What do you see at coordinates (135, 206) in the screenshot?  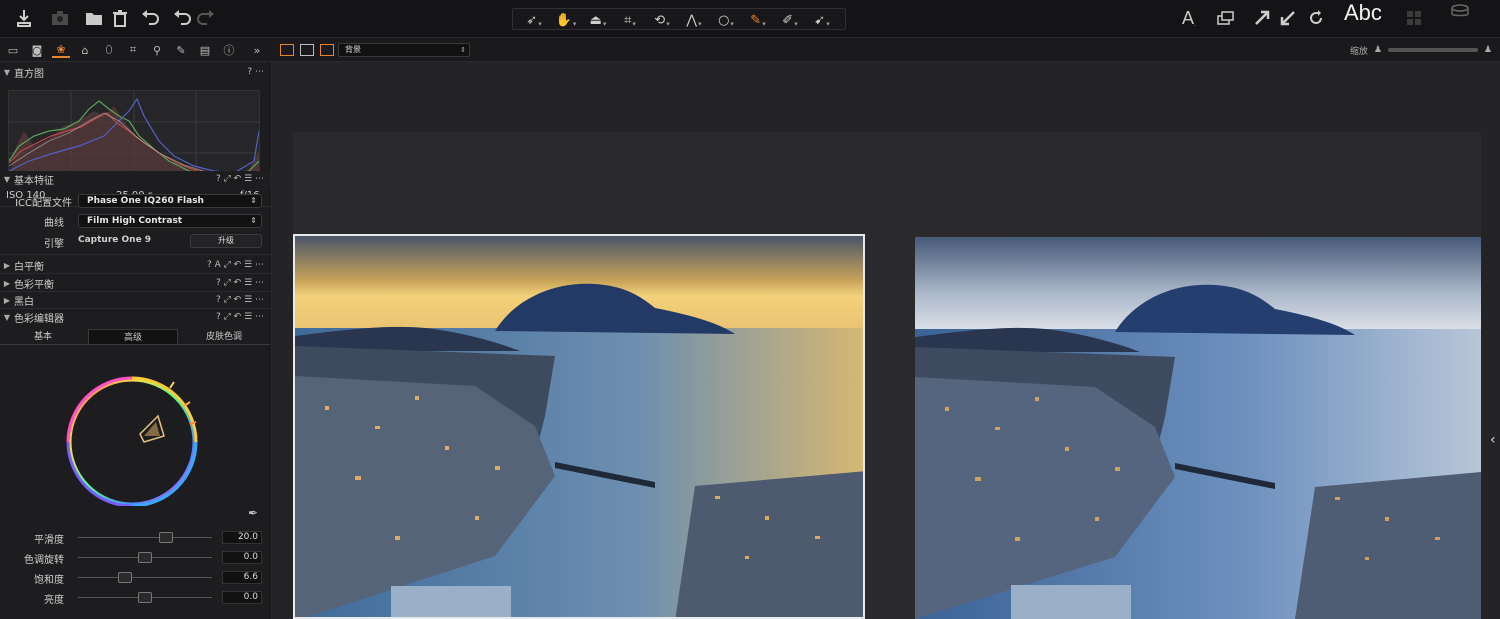 I see `divider` at bounding box center [135, 206].